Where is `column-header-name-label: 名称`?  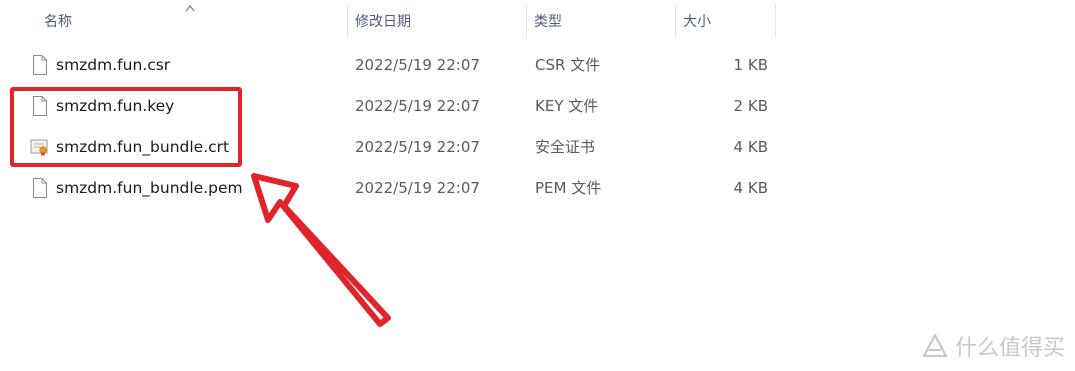
column-header-name-label: 名称 is located at coordinates (58, 22).